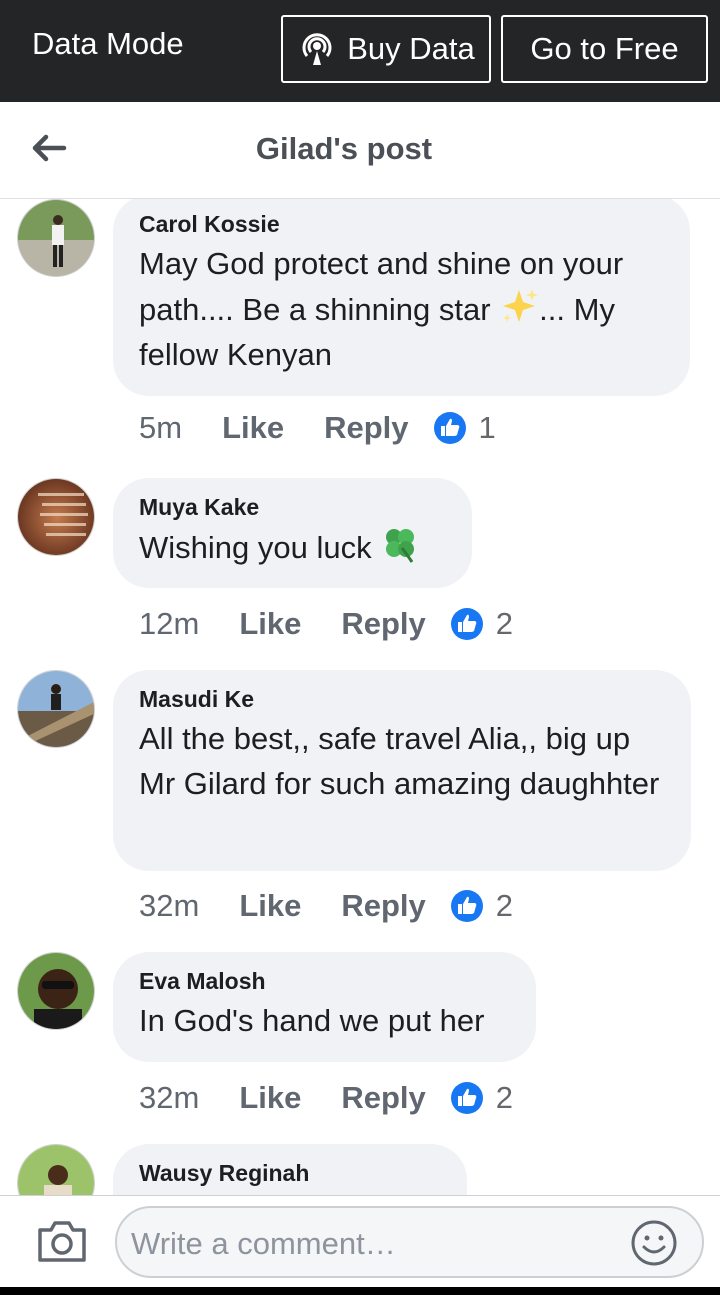 Image resolution: width=720 pixels, height=1295 pixels. Describe the element at coordinates (654, 1243) in the screenshot. I see `smiley-icon` at that location.